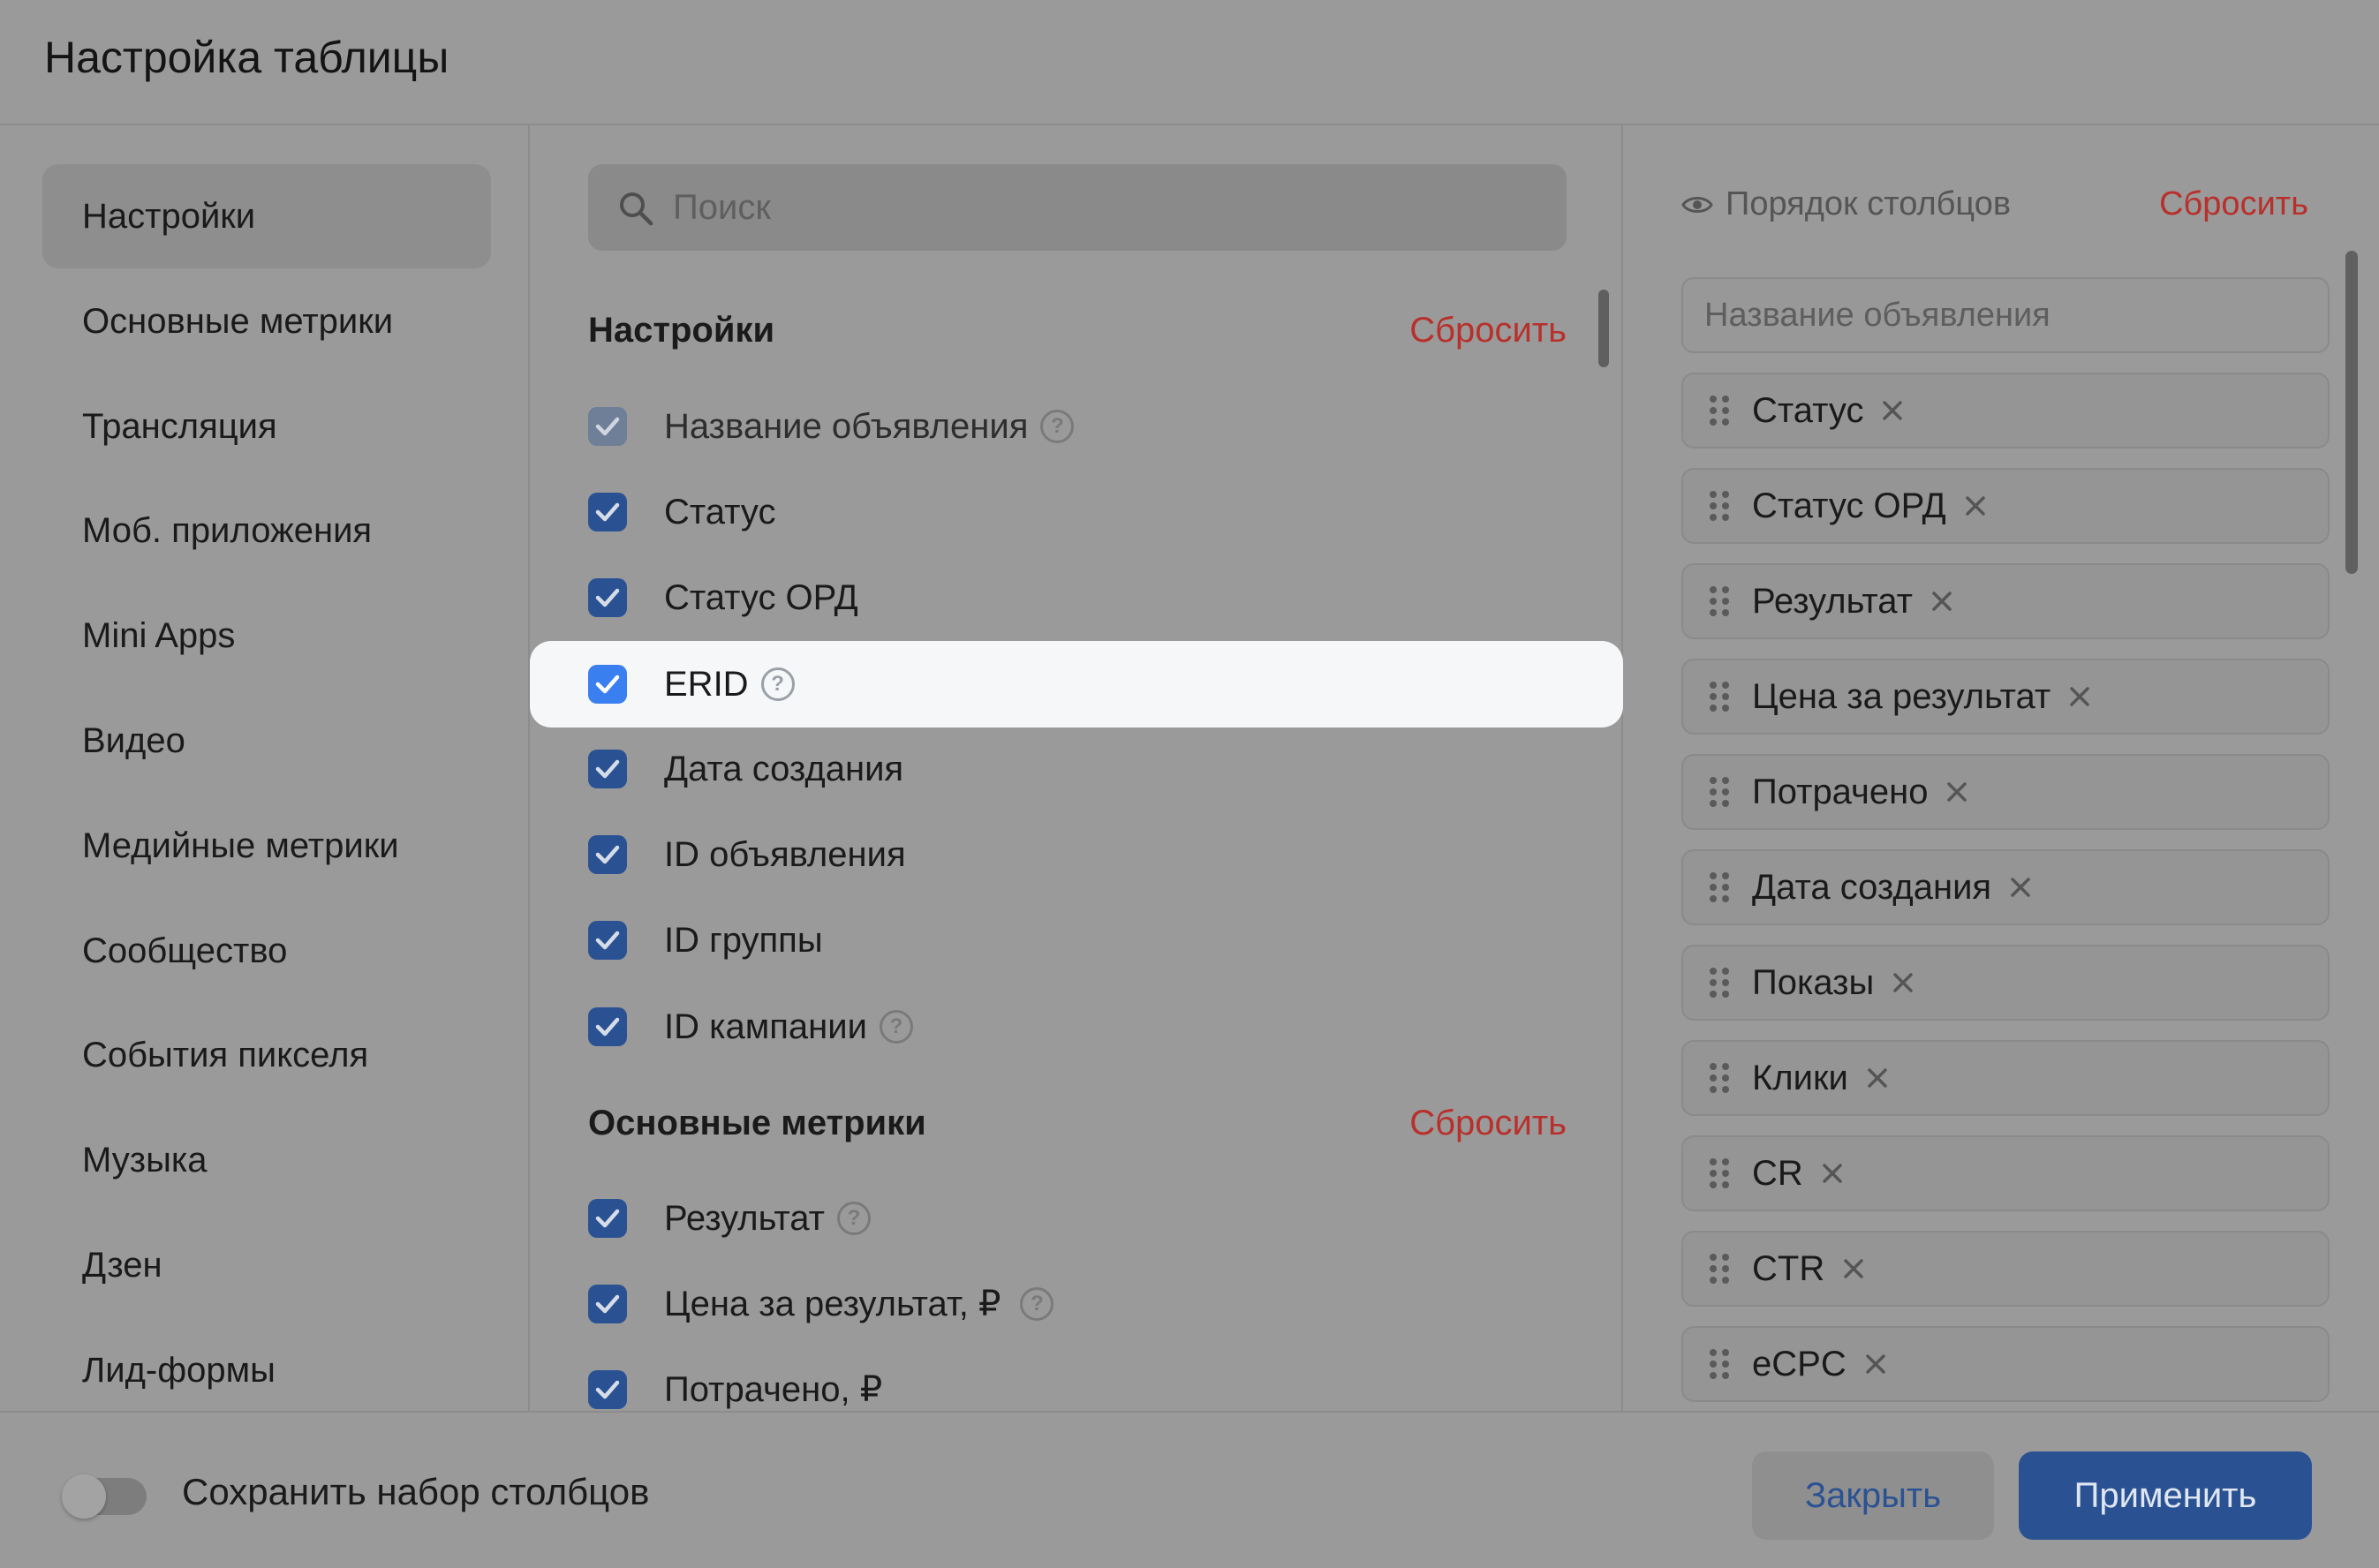 This screenshot has width=2379, height=1568. I want to click on checkbox-row-ad-name: Название объявления ?, so click(1077, 426).